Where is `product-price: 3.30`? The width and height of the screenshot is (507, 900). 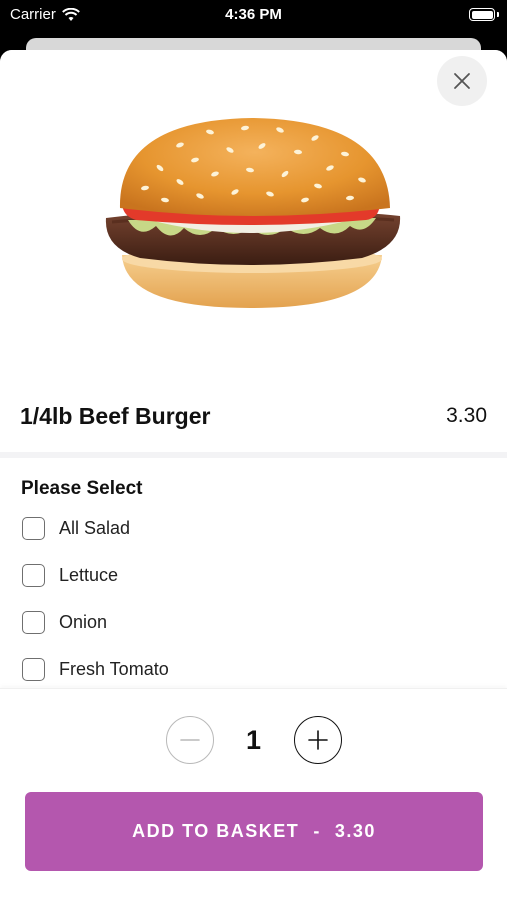
product-price: 3.30 is located at coordinates (466, 415).